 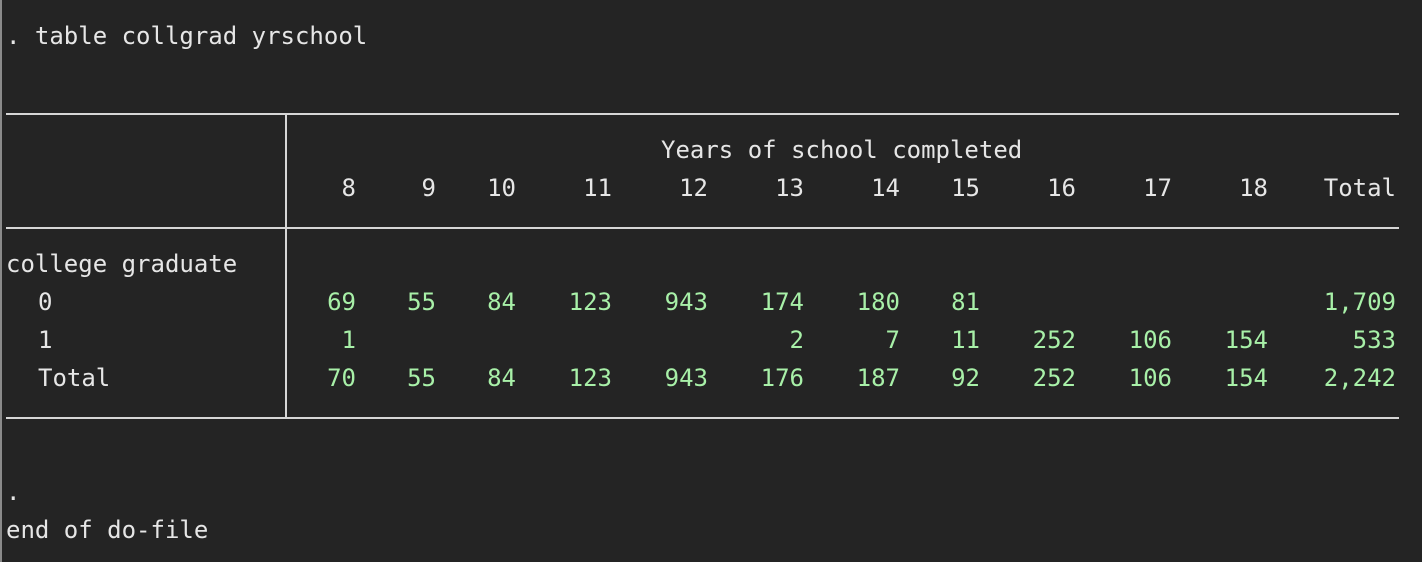 I want to click on row-variable-label: college graduate, so click(x=122, y=264).